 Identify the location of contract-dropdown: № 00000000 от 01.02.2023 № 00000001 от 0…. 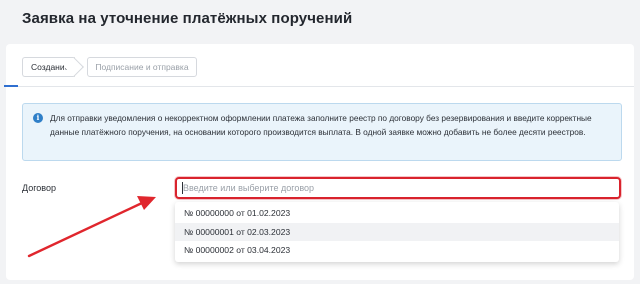
(397, 232).